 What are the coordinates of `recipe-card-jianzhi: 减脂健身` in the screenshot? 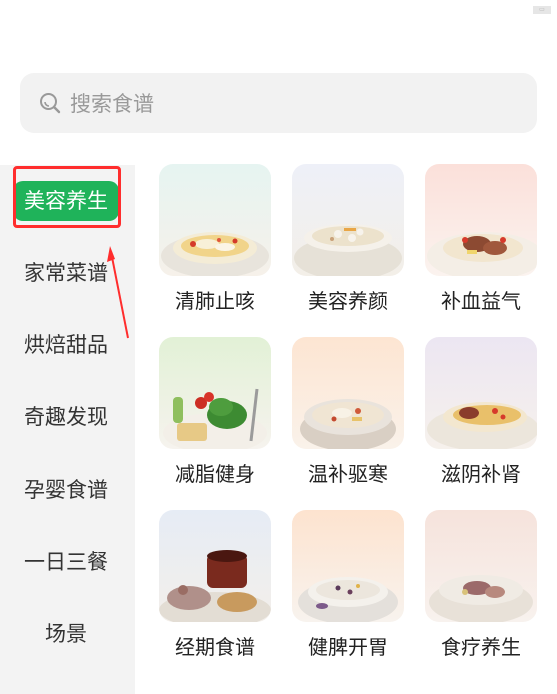 It's located at (215, 412).